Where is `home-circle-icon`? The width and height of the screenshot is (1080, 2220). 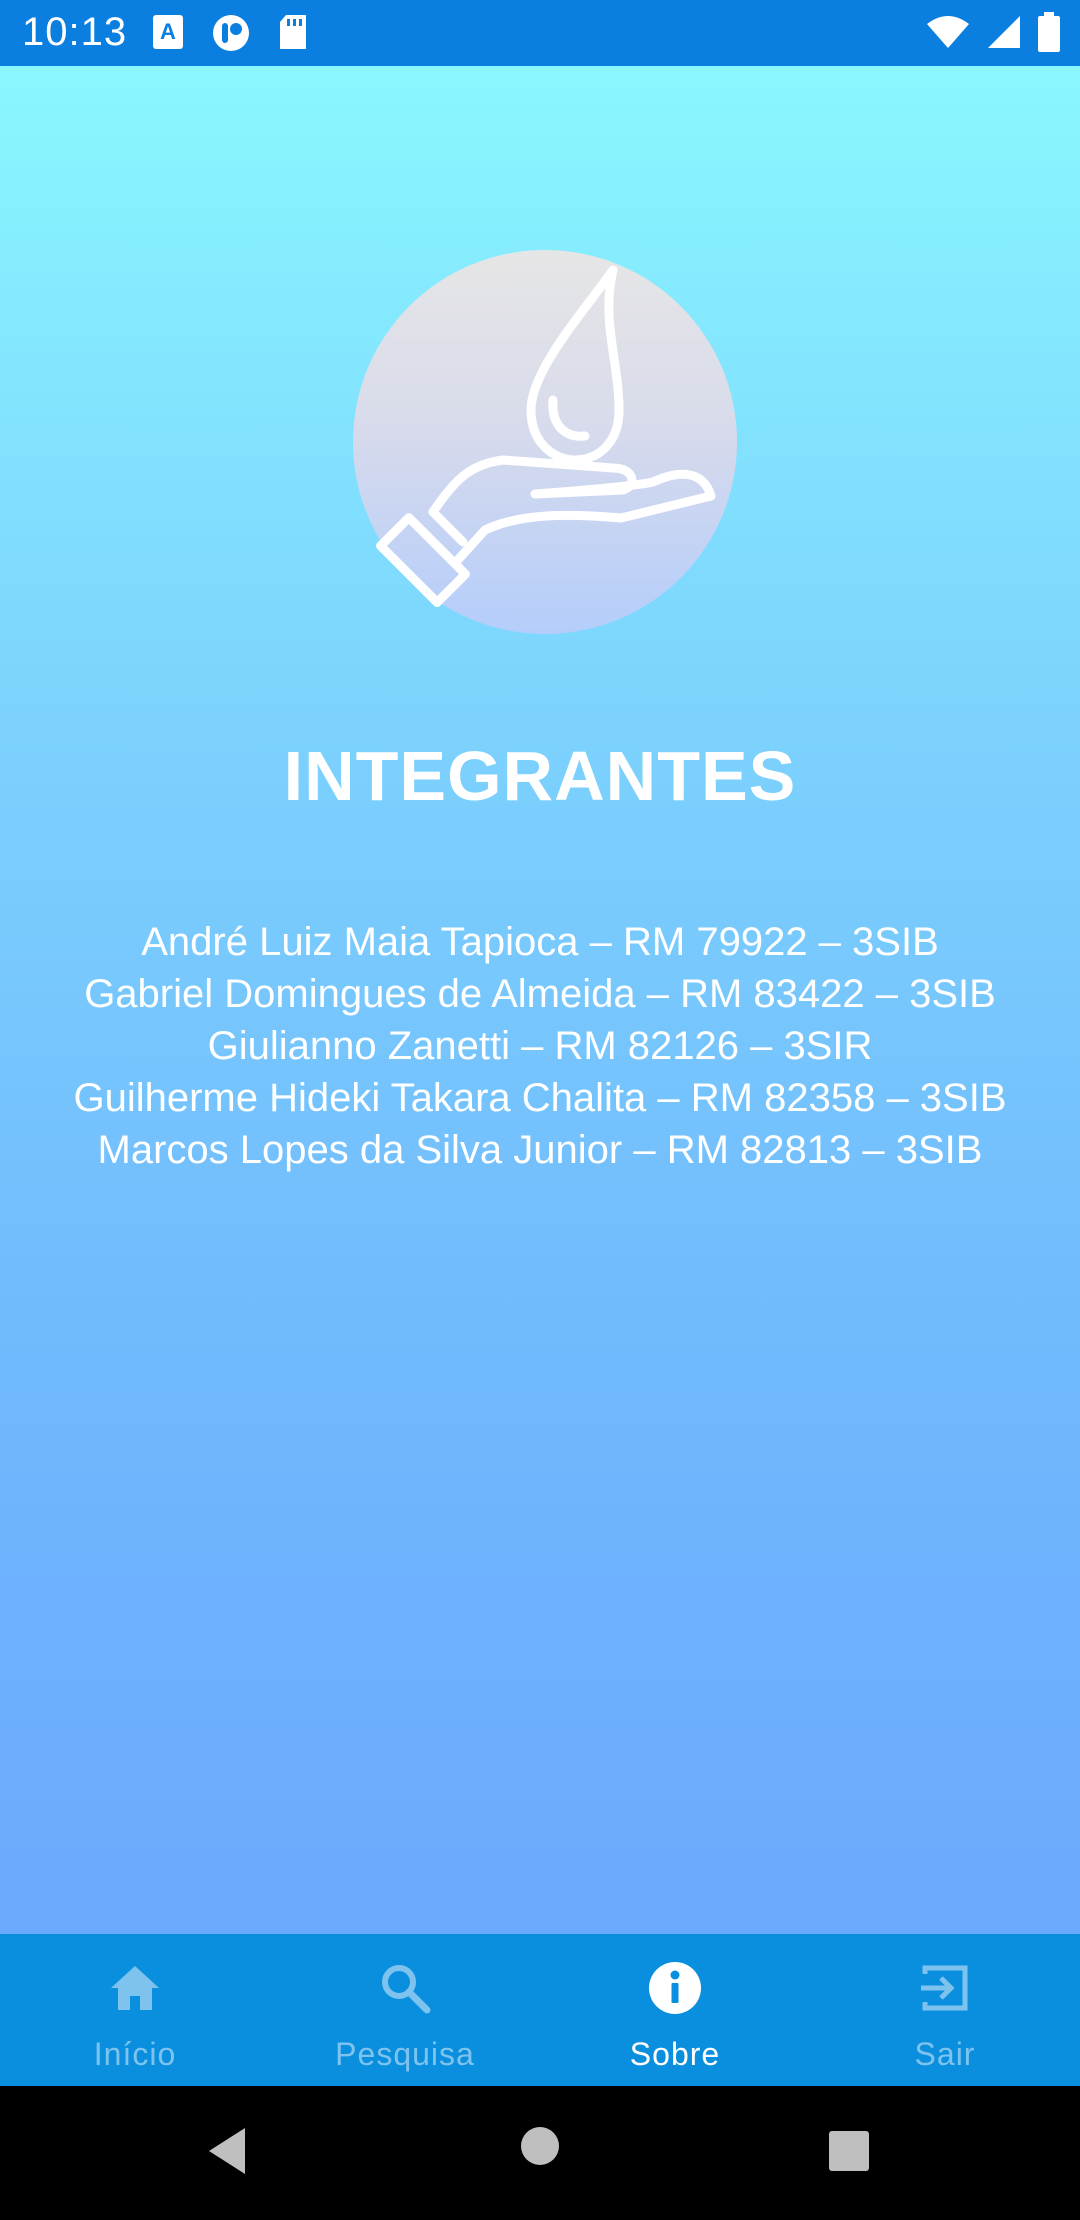 home-circle-icon is located at coordinates (540, 2146).